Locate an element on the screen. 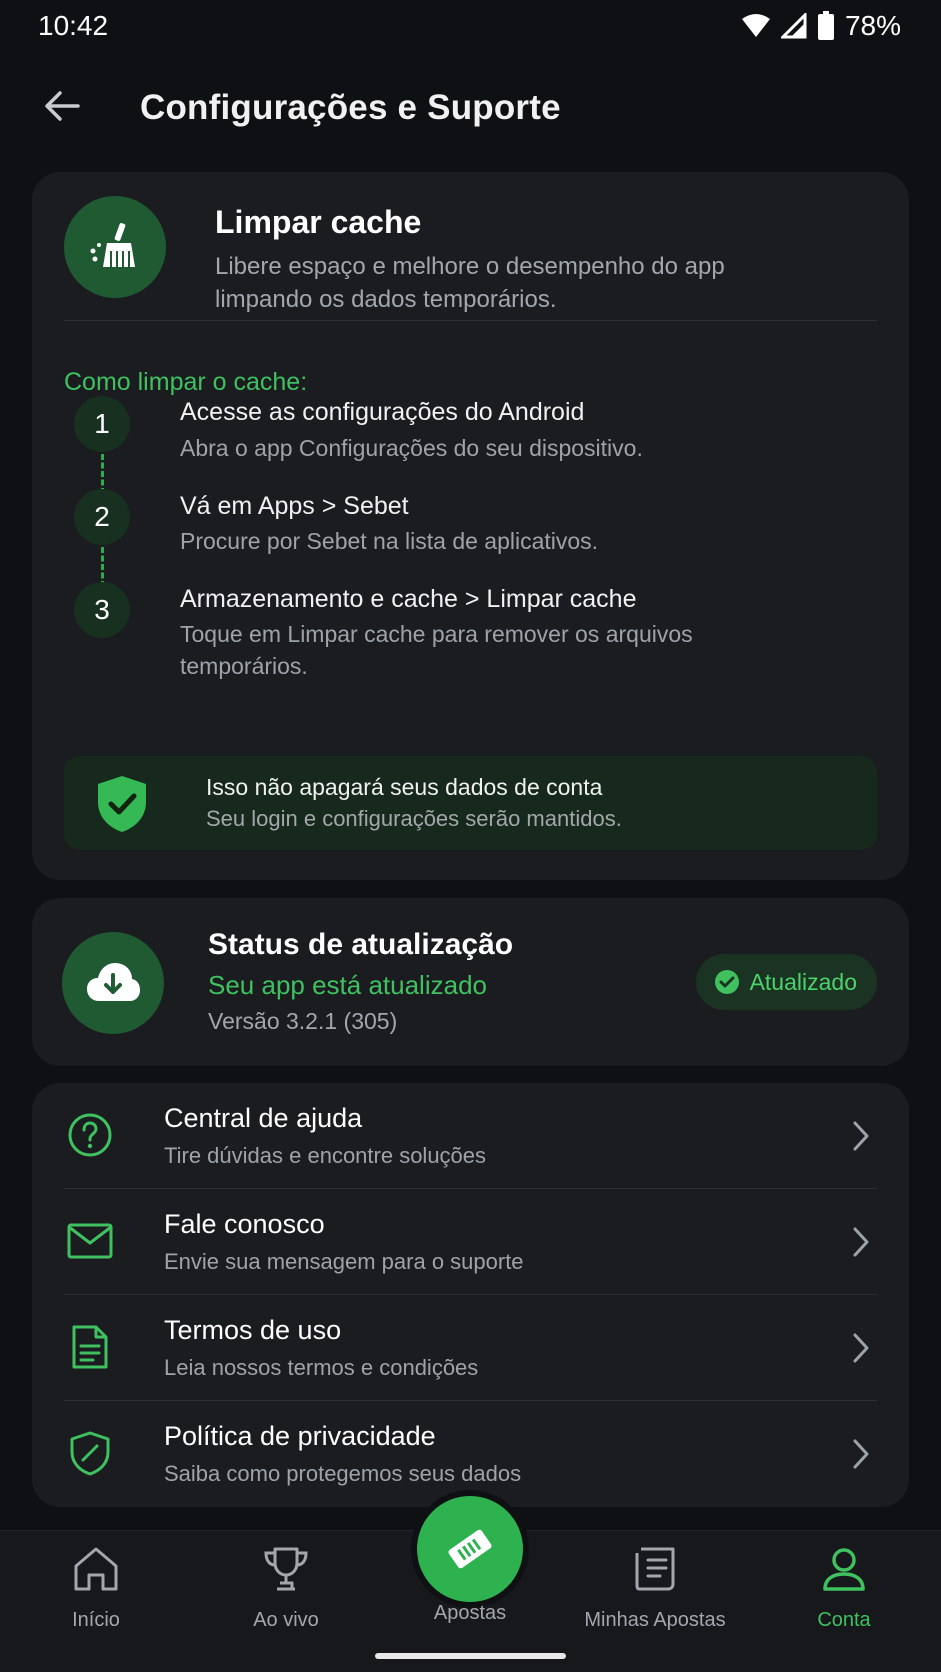 The height and width of the screenshot is (1672, 941). updated-badge: Atualizado is located at coordinates (786, 982).